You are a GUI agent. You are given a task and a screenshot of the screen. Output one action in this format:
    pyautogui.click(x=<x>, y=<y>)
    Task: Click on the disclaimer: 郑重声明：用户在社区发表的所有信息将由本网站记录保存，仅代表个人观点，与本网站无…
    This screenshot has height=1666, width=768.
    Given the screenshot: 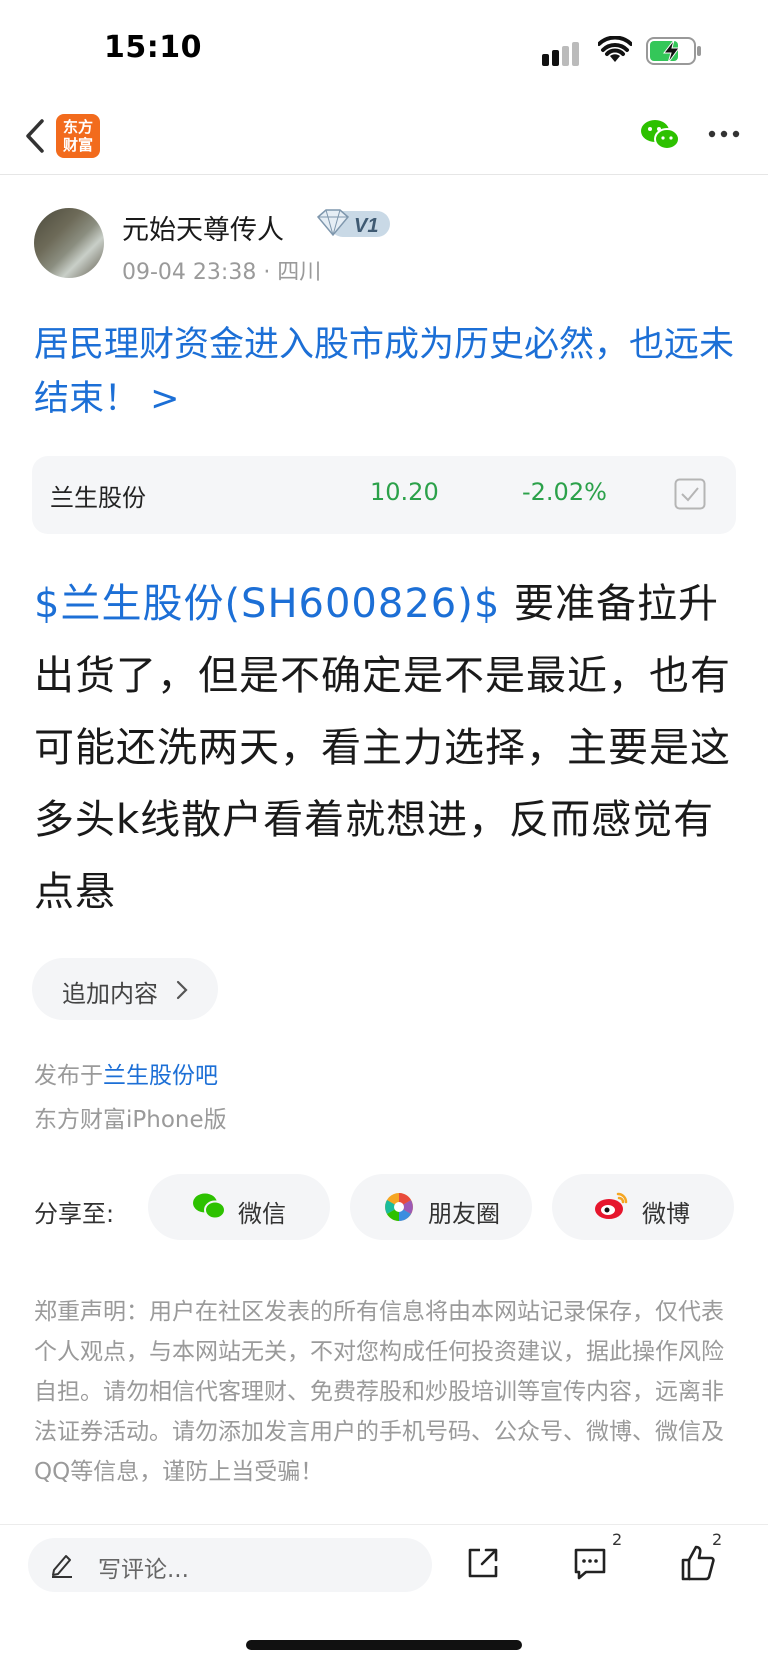 What is the action you would take?
    pyautogui.click(x=379, y=1392)
    